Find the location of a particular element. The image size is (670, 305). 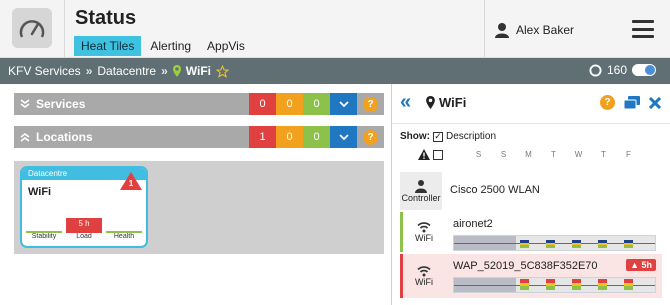

auto-refresh-toggle is located at coordinates (644, 70).